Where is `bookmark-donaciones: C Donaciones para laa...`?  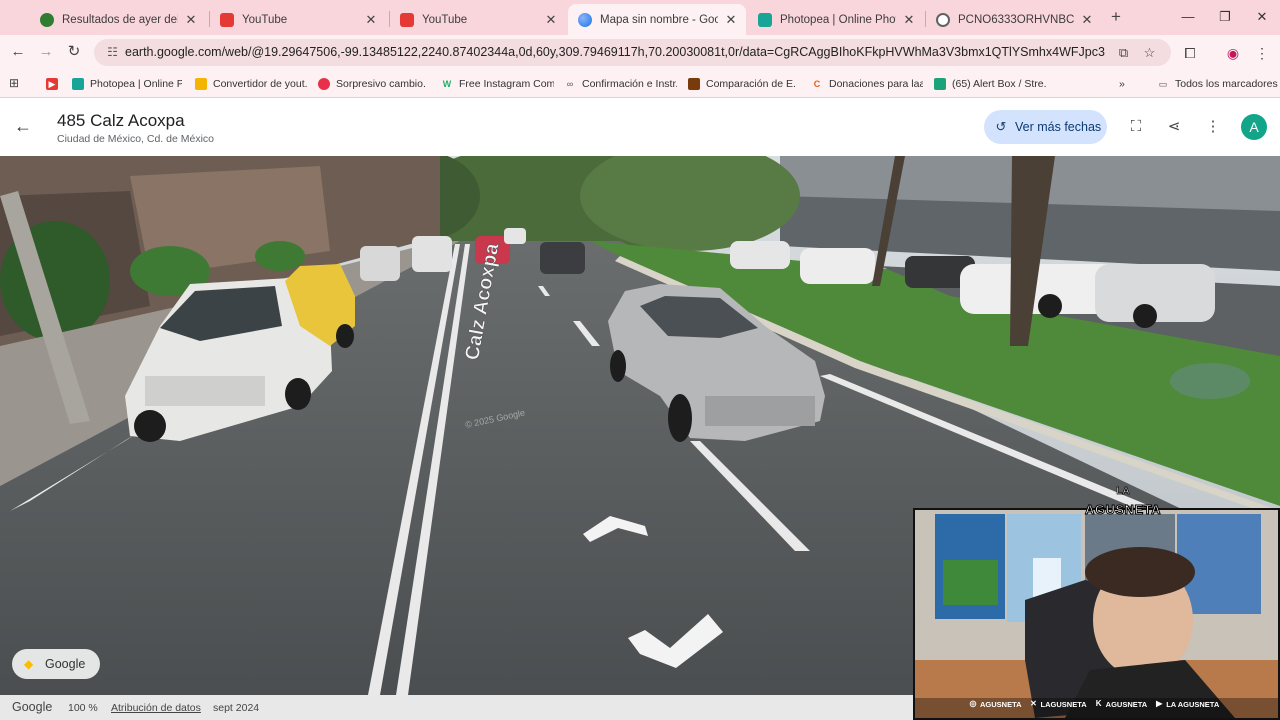
bookmark-donaciones: C Donaciones para laa... is located at coordinates (867, 84).